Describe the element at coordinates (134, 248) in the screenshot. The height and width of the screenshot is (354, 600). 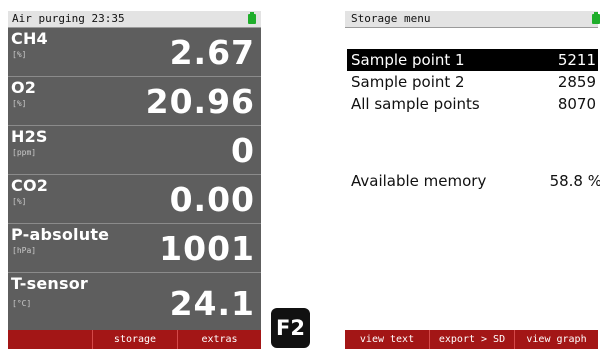
I see `measurement-row-p-absolute: P-absolute [hPa] 1001` at that location.